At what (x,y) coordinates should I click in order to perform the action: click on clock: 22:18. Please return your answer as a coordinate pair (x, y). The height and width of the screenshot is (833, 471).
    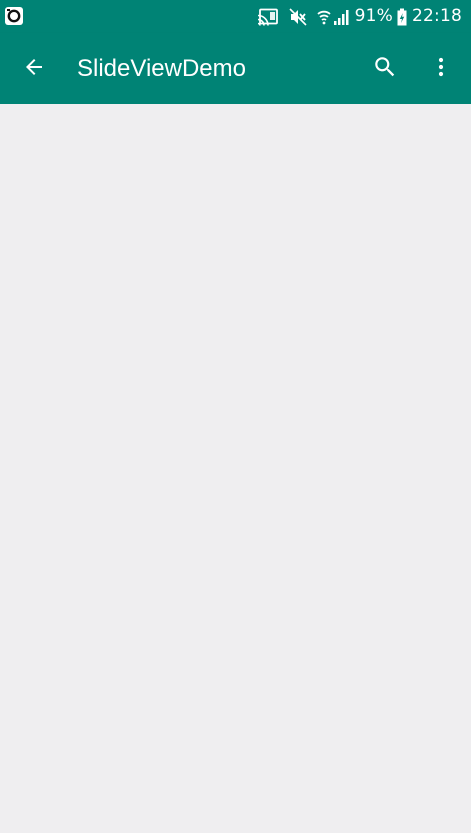
    Looking at the image, I should click on (437, 16).